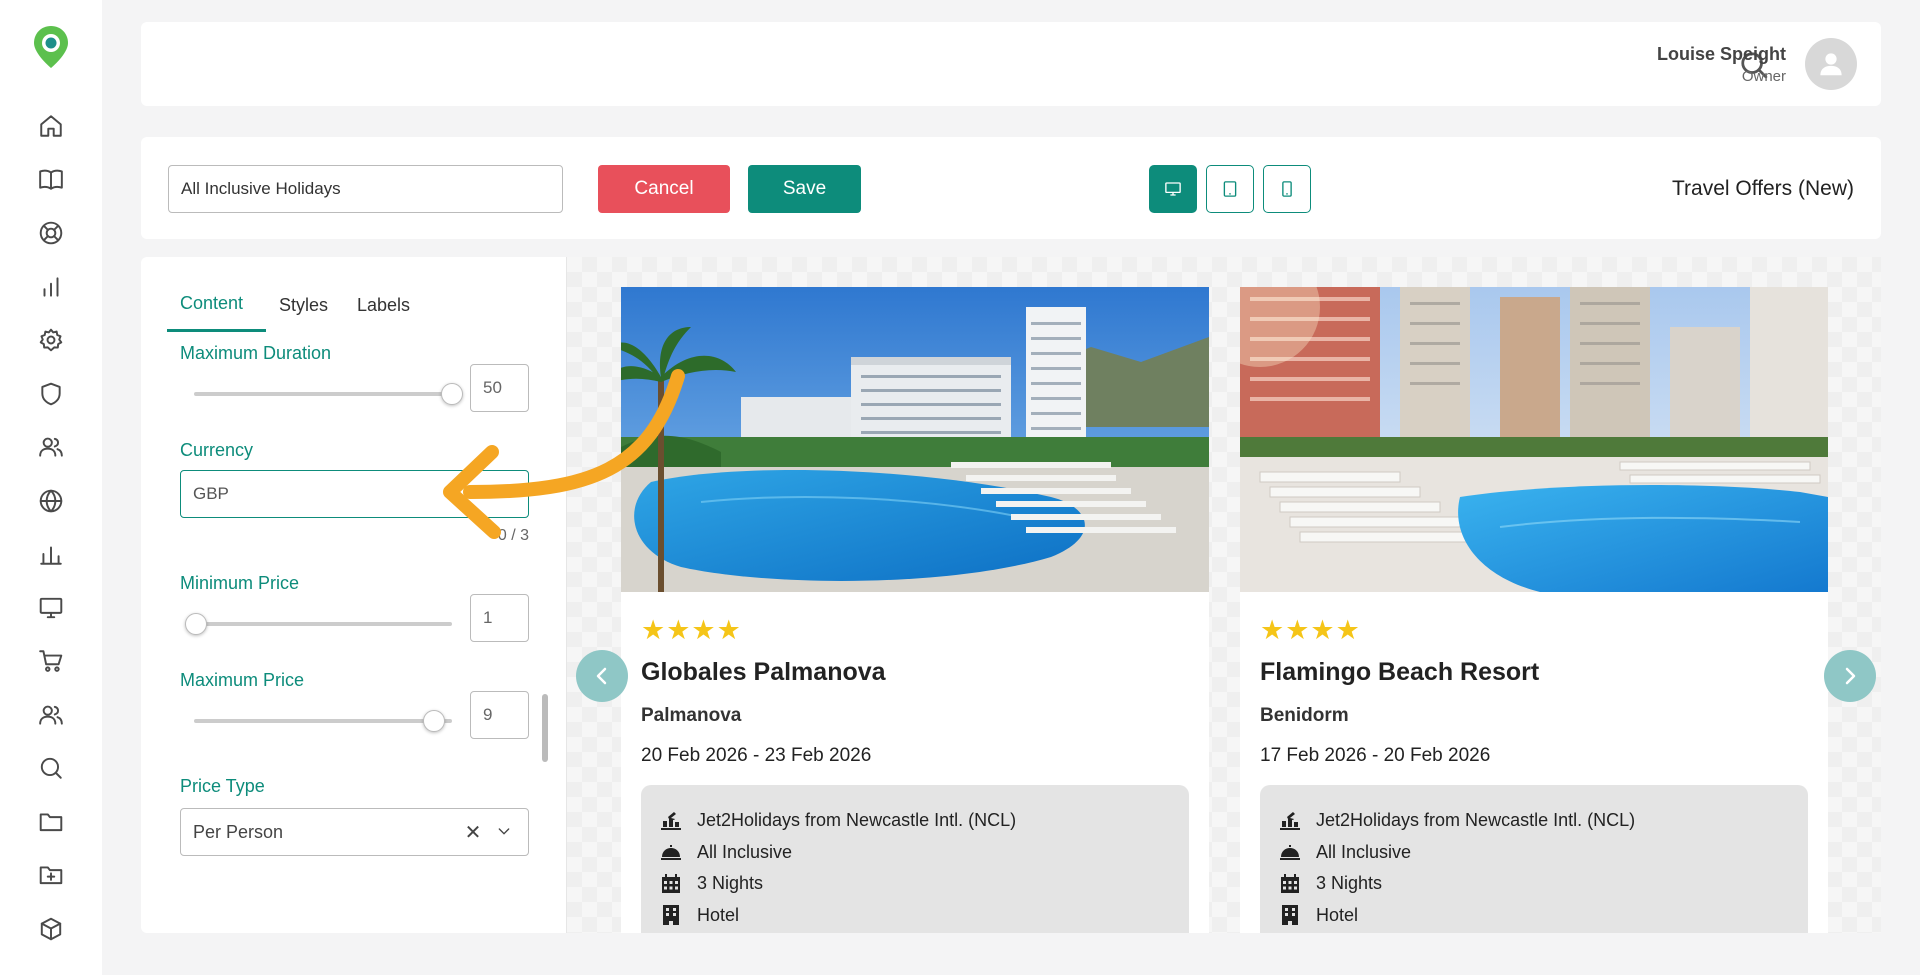 The width and height of the screenshot is (1920, 975). I want to click on max-price-slider-thumb, so click(434, 721).